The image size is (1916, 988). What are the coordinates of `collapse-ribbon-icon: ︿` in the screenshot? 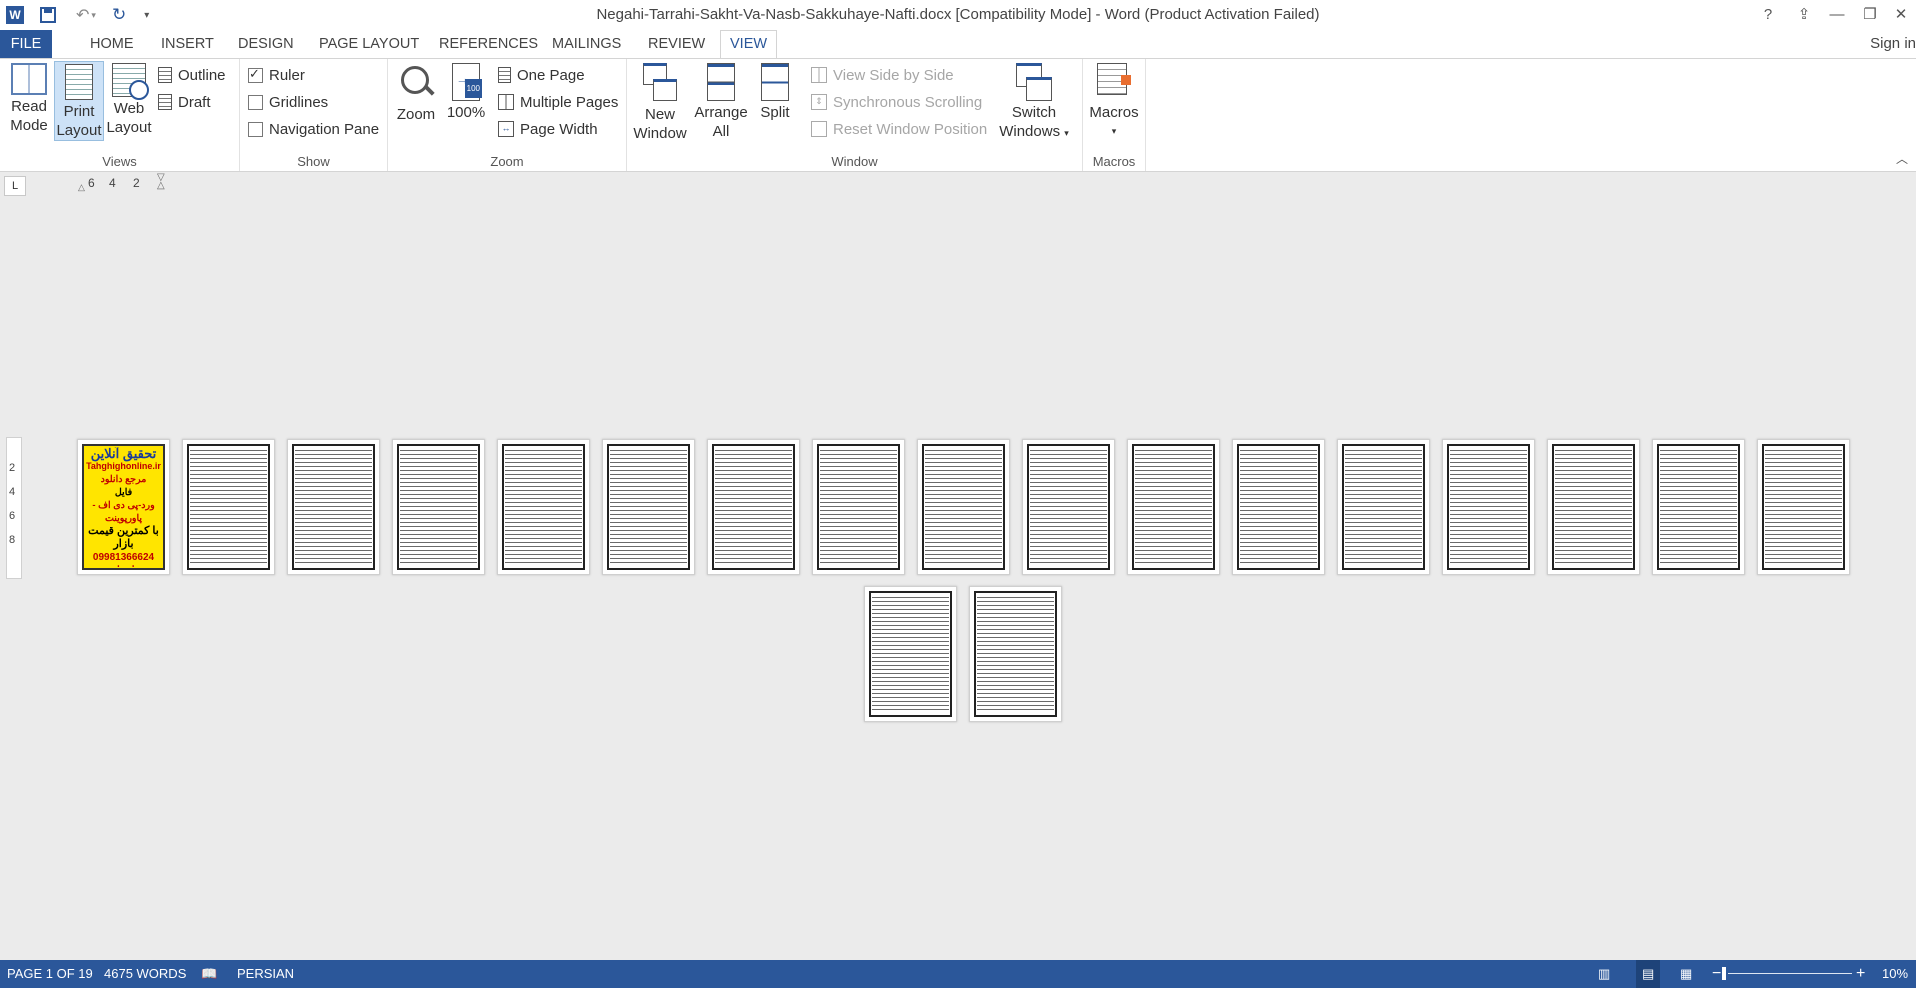 It's located at (1902, 158).